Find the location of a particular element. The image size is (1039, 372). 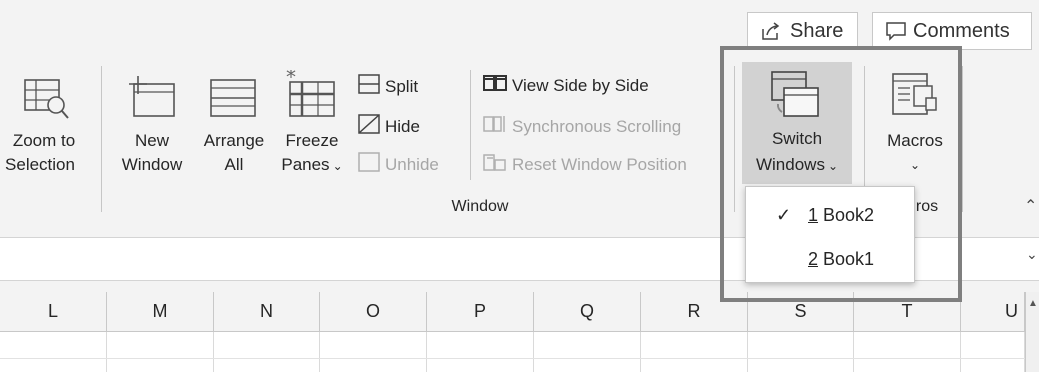

arrange-all-icon is located at coordinates (233, 99).